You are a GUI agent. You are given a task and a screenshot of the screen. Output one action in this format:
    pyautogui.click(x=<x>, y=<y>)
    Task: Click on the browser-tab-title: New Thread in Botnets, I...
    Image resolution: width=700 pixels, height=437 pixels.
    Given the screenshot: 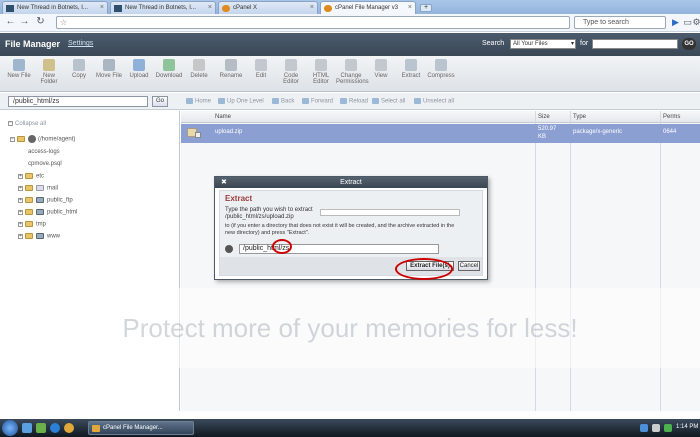 What is the action you would take?
    pyautogui.click(x=160, y=8)
    